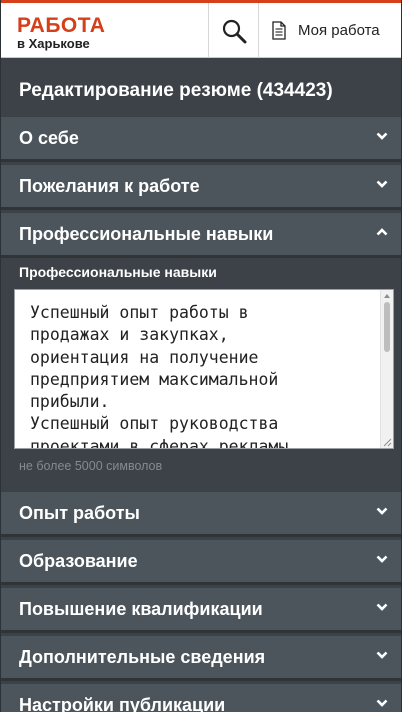 This screenshot has height=712, width=402. Describe the element at coordinates (79, 512) in the screenshot. I see `section-label: Опыт работы` at that location.